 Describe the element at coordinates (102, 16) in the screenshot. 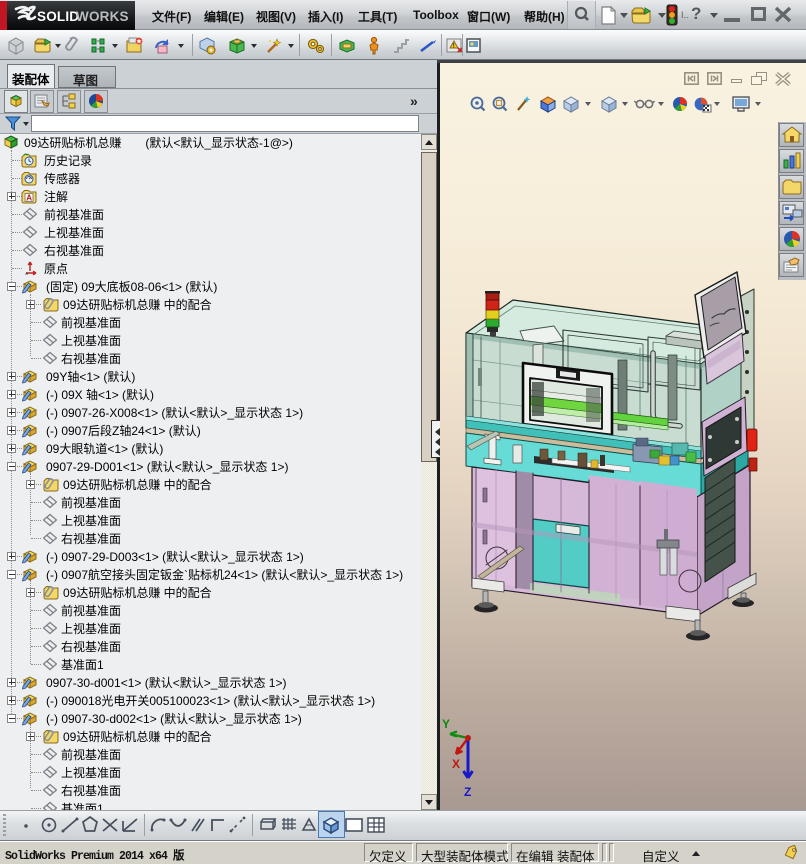

I see `svg-text: WORKS` at that location.